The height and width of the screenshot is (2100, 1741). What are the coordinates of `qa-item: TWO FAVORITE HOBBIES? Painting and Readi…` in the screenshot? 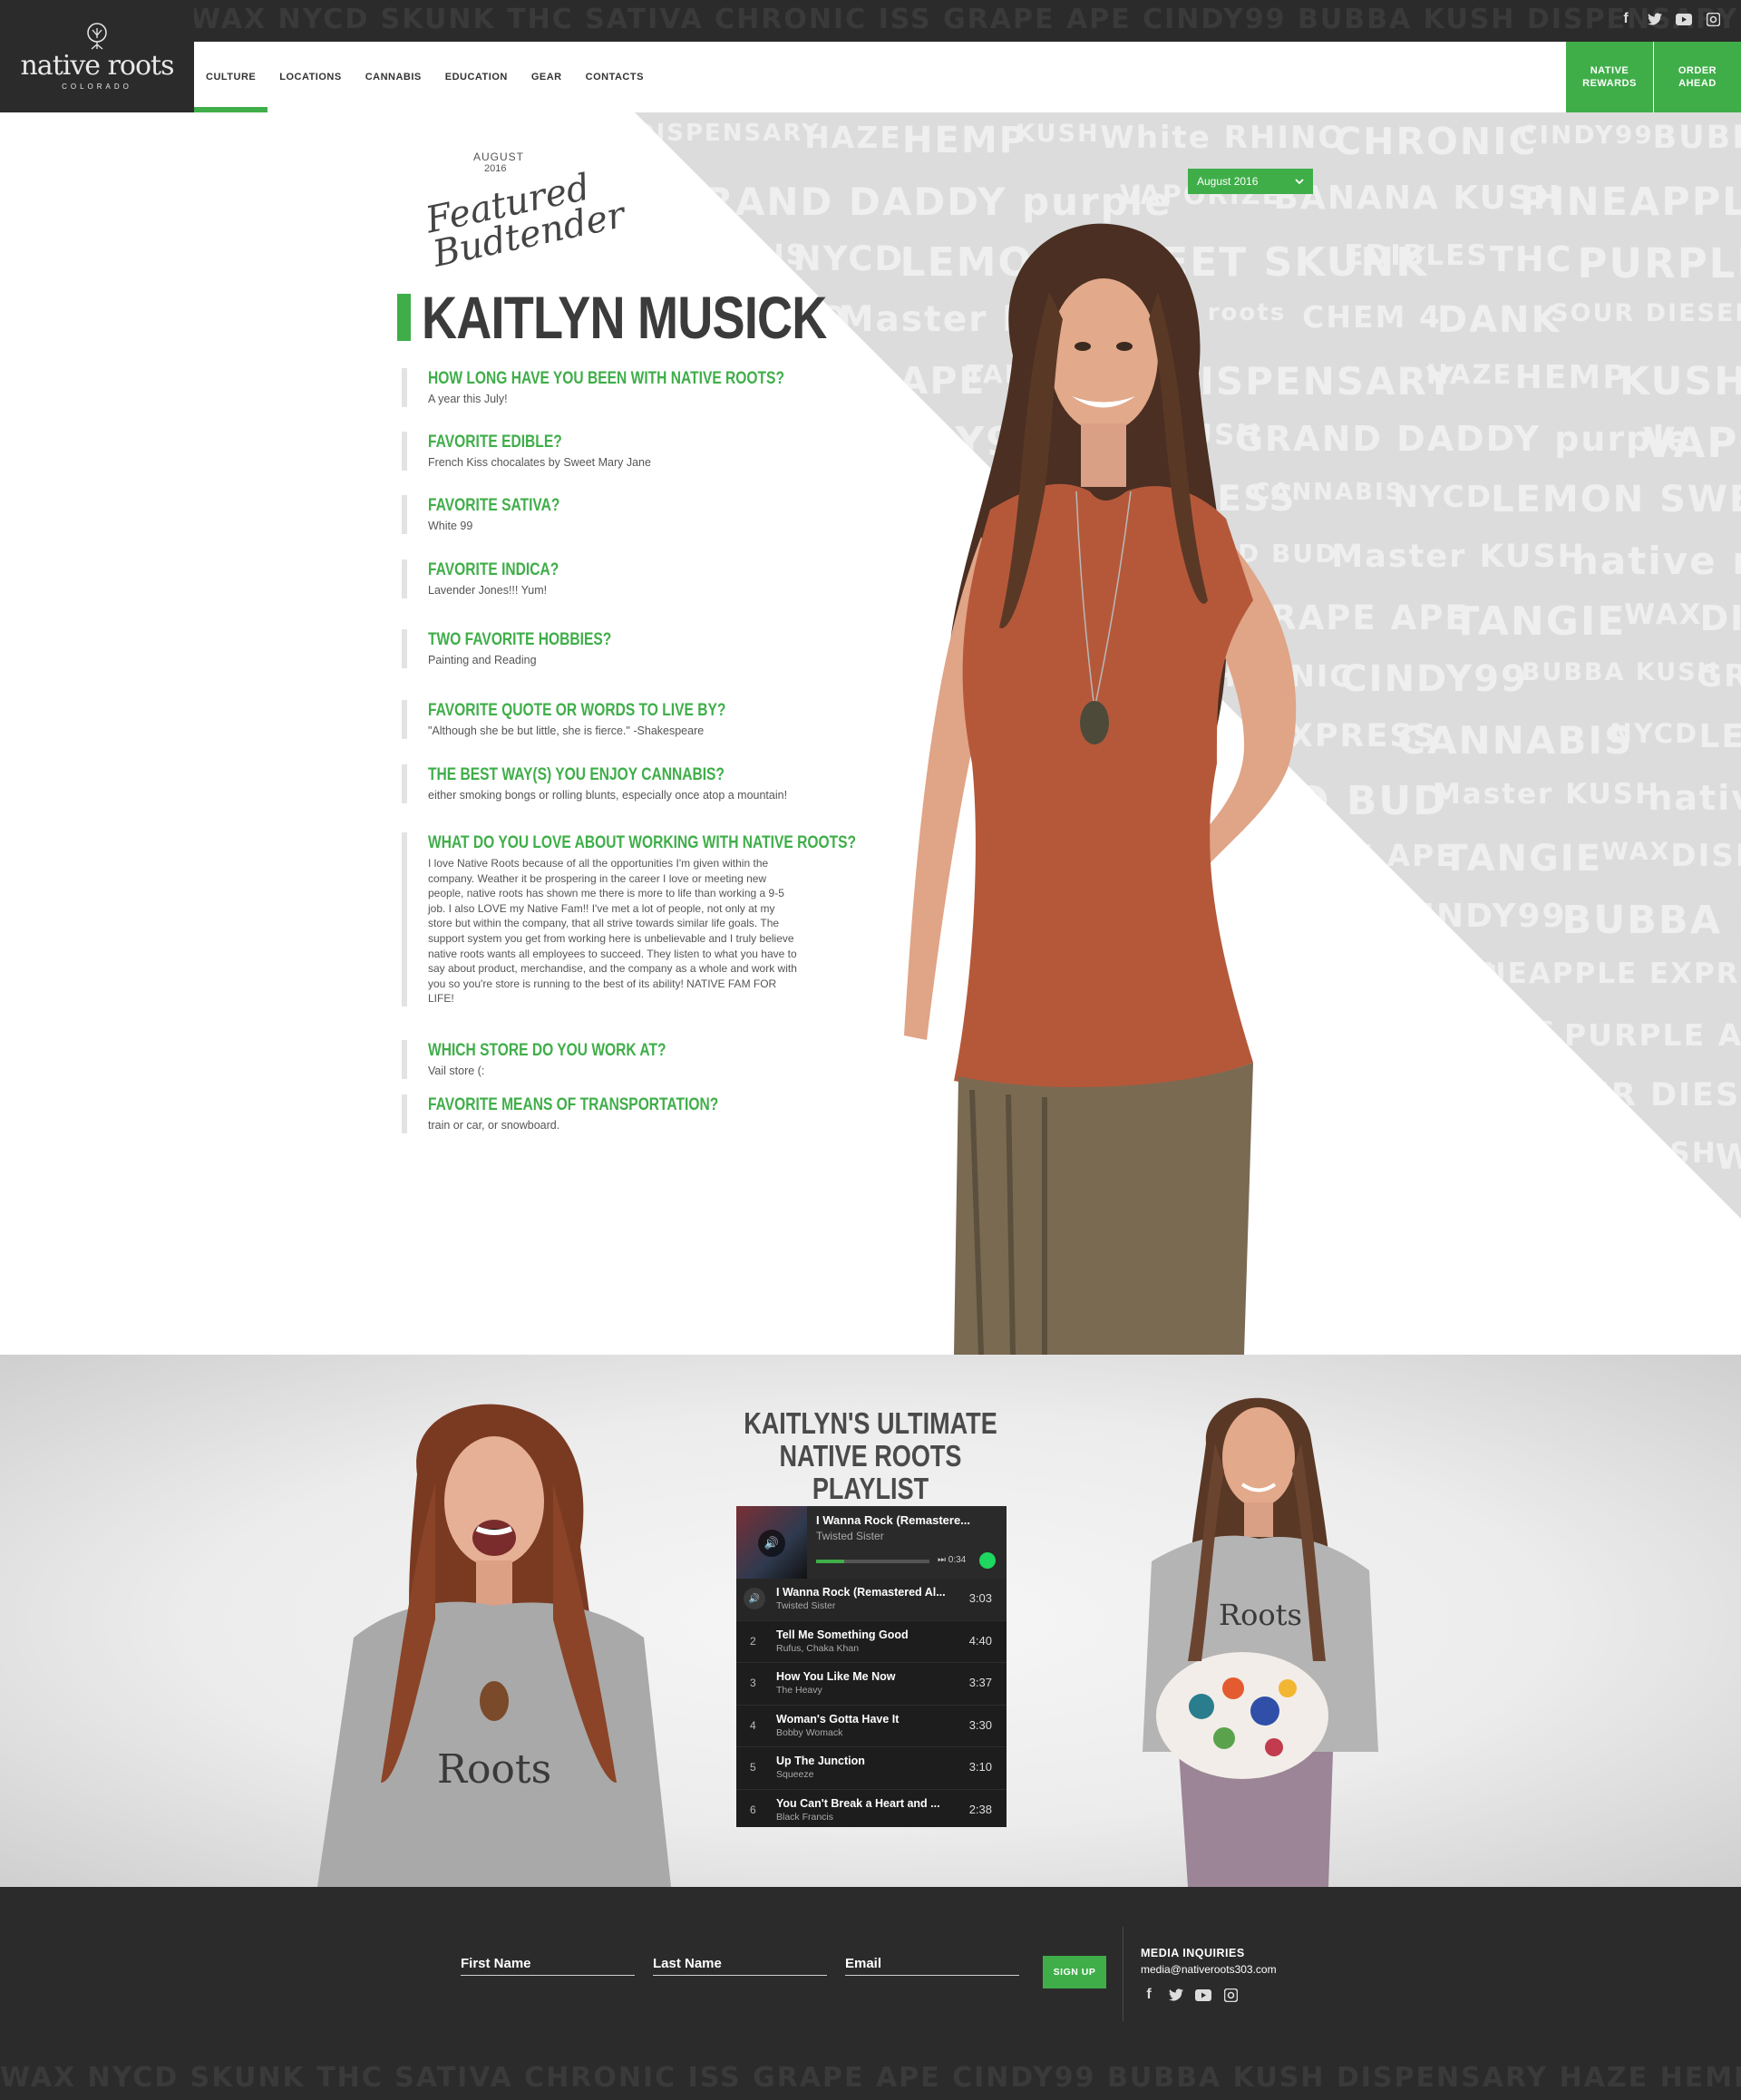 It's located at (614, 648).